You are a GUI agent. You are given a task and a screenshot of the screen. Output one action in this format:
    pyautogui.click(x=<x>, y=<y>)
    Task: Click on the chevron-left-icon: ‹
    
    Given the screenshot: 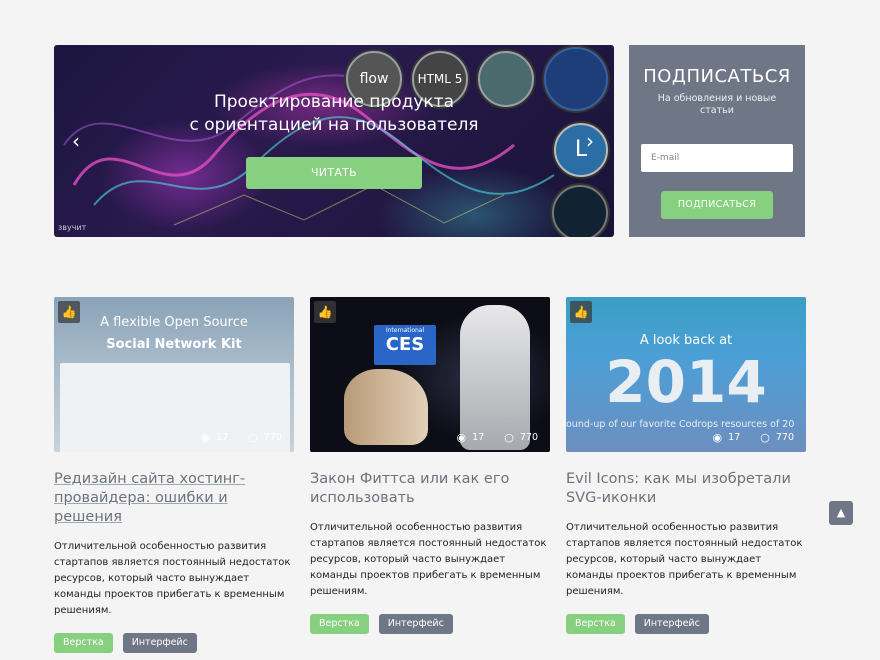 What is the action you would take?
    pyautogui.click(x=76, y=141)
    